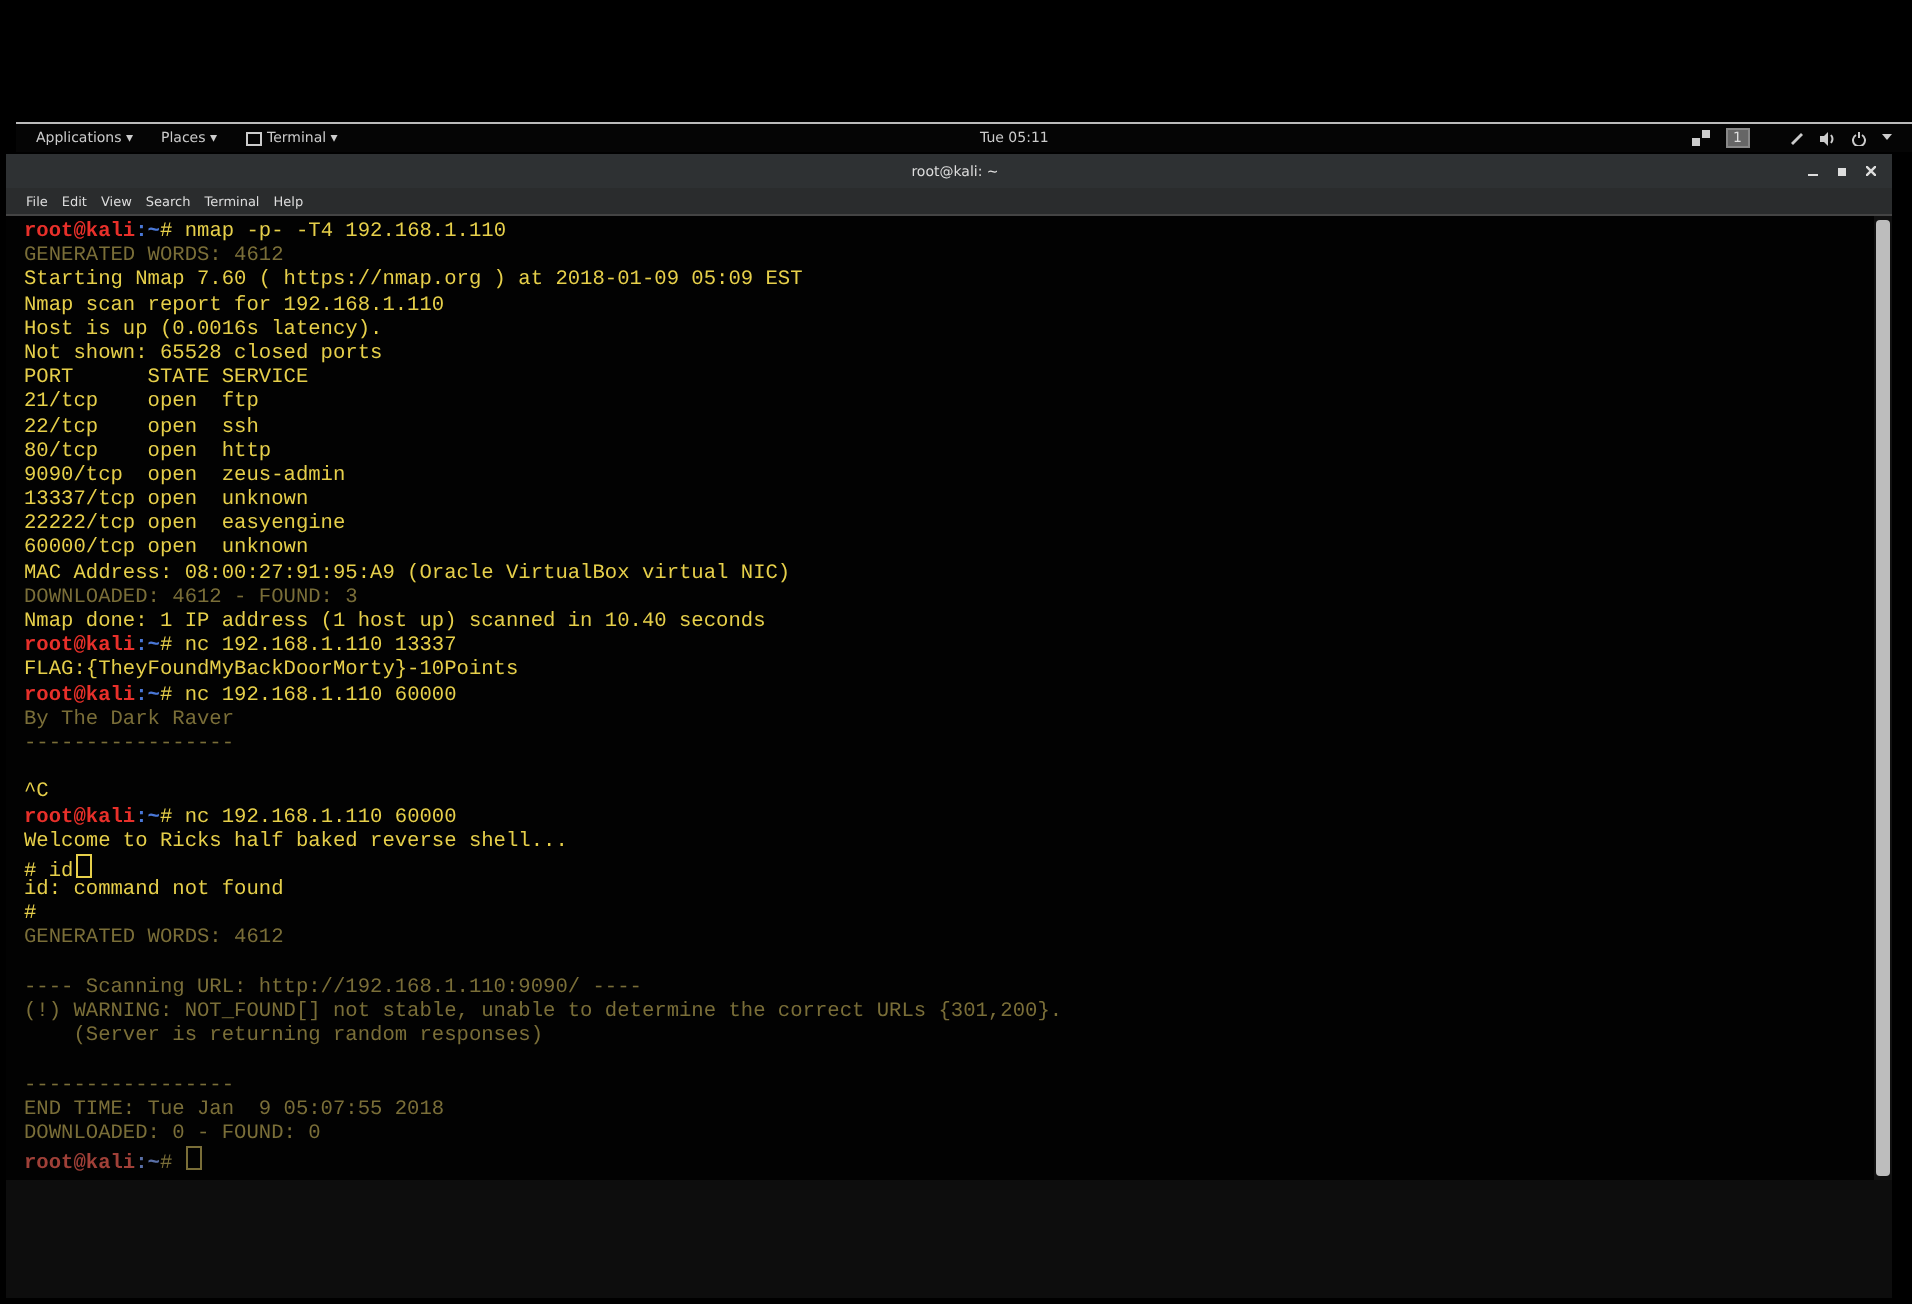 This screenshot has width=1912, height=1304. I want to click on terminal-line: Nmap done: 1 IP address (1 host up) scanned in 10.40 seconds, so click(395, 622).